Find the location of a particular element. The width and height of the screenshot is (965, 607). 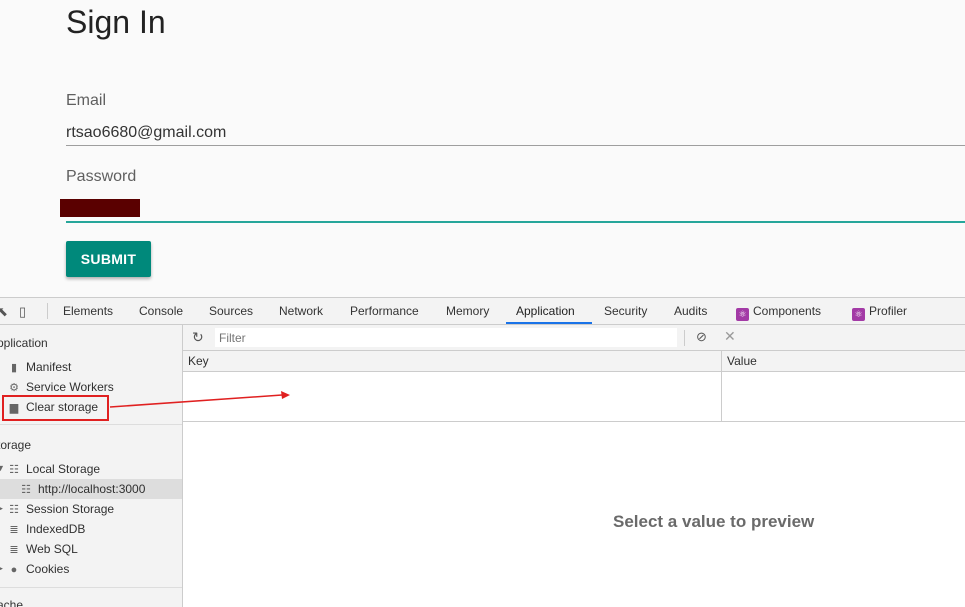

clear-all-icon: ⊘ is located at coordinates (701, 337).